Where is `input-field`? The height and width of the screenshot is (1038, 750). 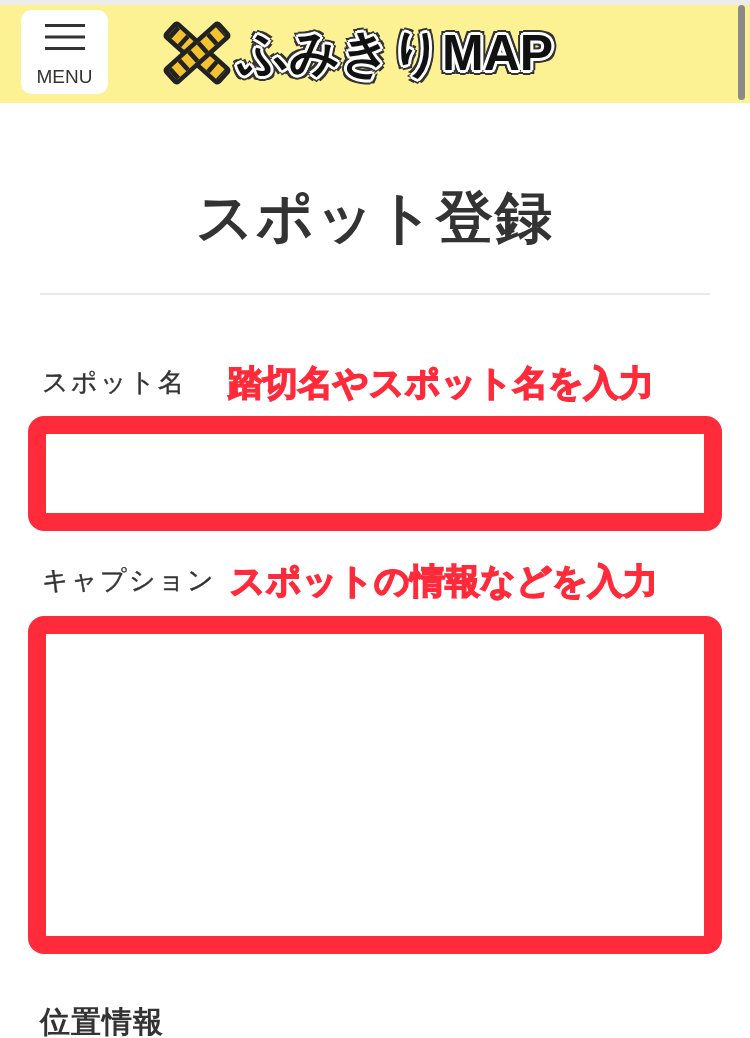
input-field is located at coordinates (375, 474).